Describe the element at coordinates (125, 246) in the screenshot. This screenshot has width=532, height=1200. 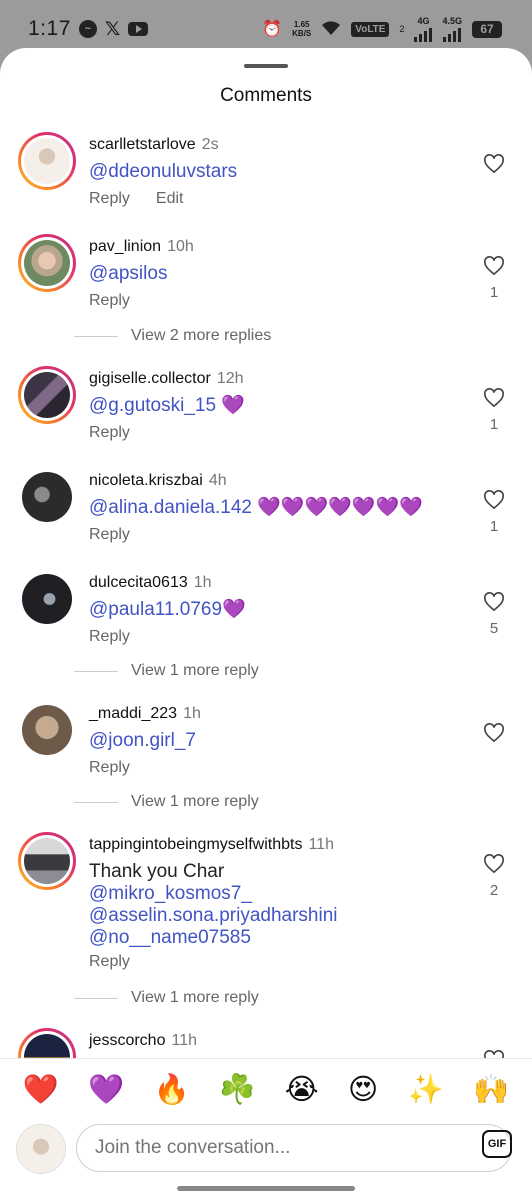
I see `username: pav_linion` at that location.